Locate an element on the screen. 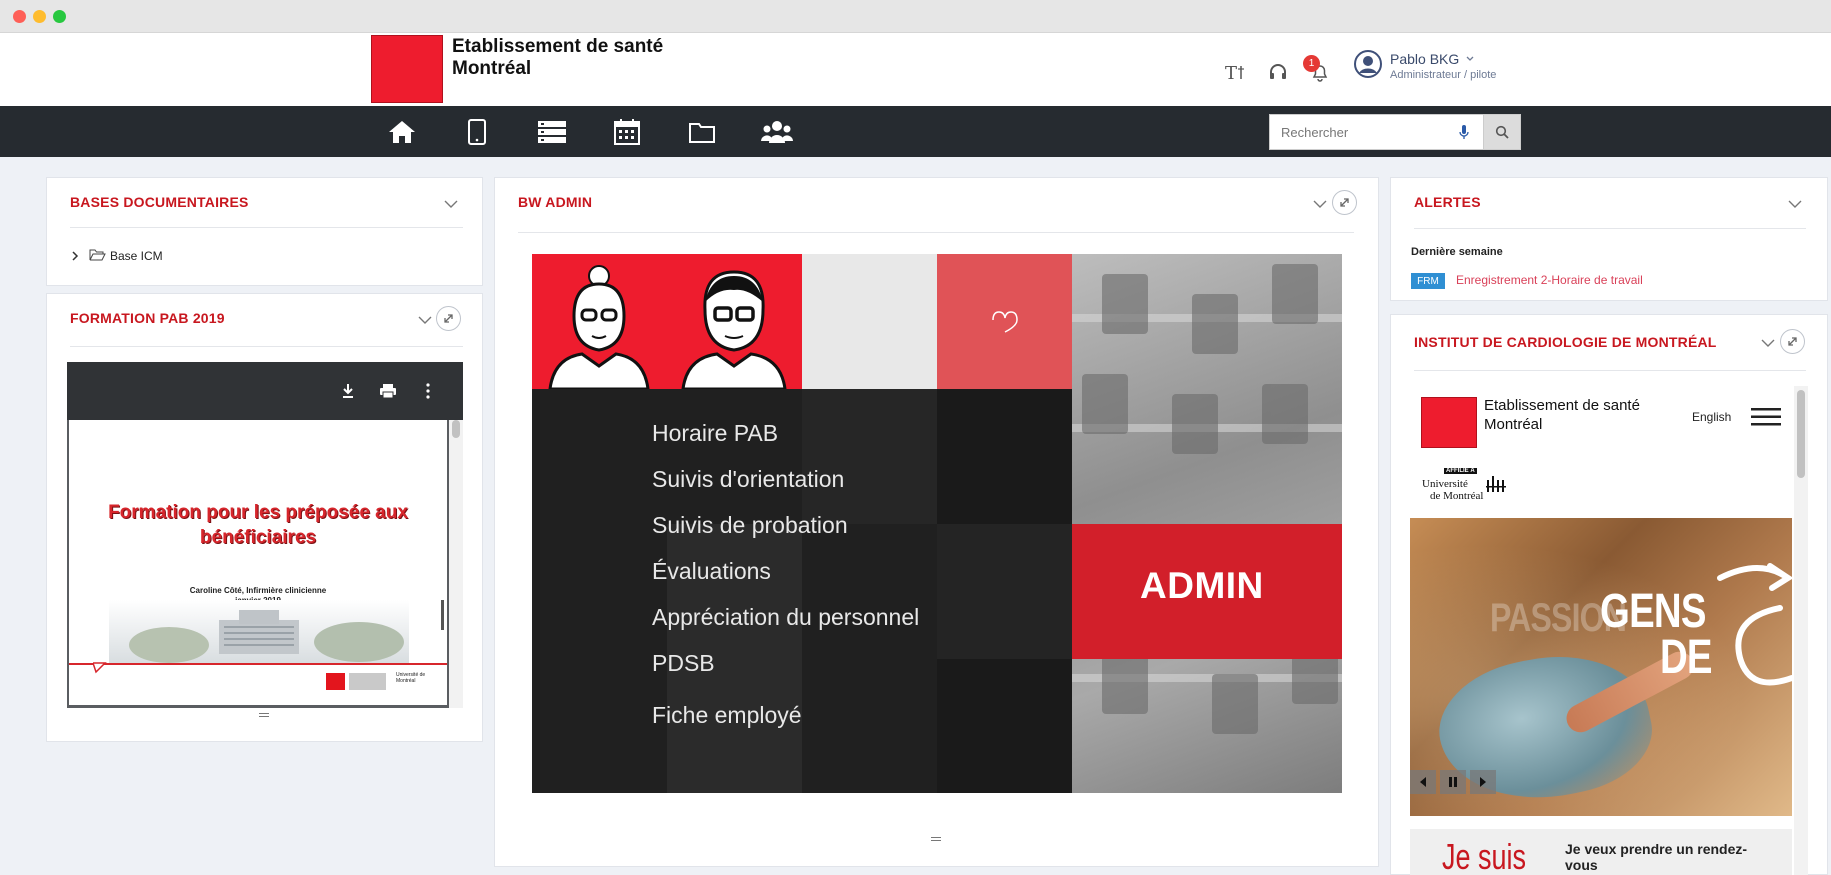 This screenshot has width=1831, height=875. embedded-scrollbar-thumb is located at coordinates (1801, 434).